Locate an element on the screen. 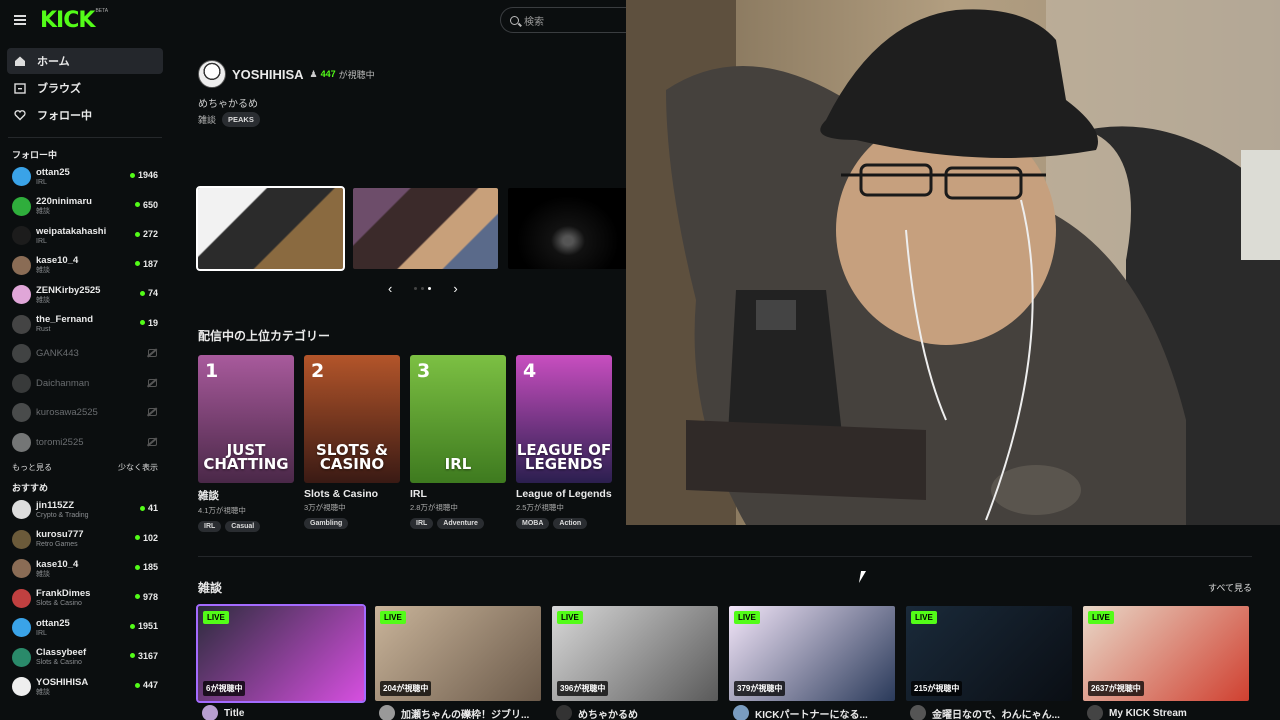 This screenshot has height=720, width=1280. sidebar-channel: ottan25 IRL 1951 is located at coordinates (85, 628).